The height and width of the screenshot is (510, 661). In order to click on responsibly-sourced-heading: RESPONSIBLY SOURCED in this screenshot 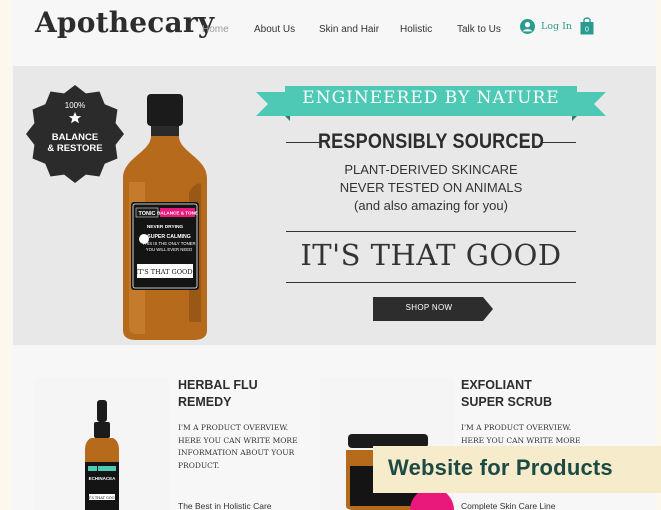, I will do `click(431, 141)`.